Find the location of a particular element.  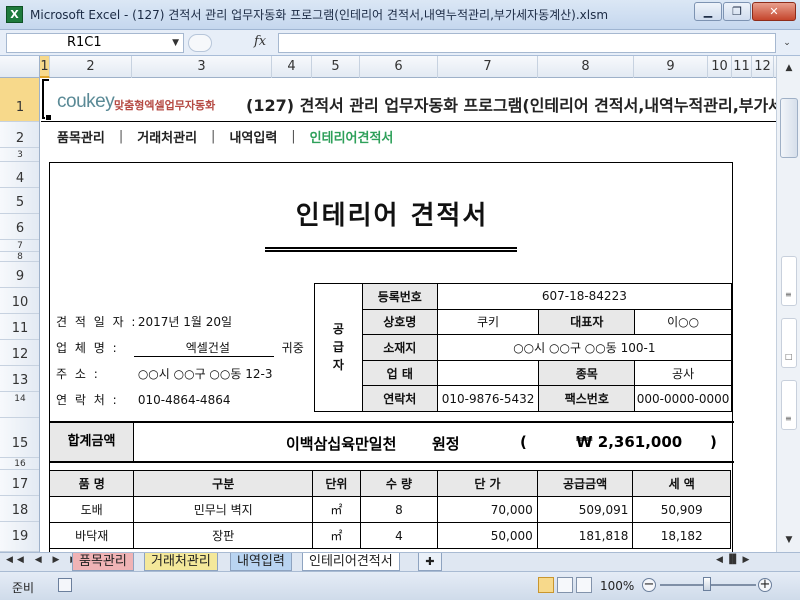

page-layout-view-icon is located at coordinates (565, 585).